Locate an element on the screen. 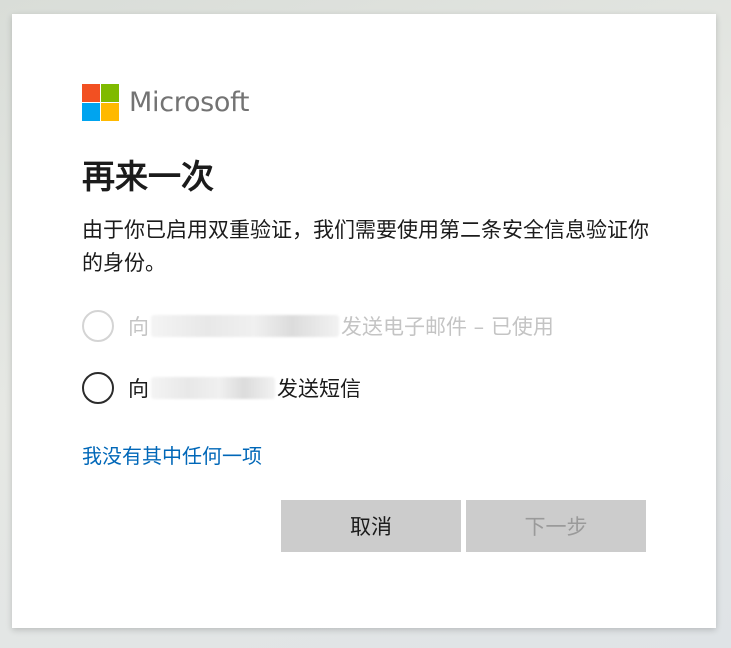 The width and height of the screenshot is (731, 648). next-button: 下一步 is located at coordinates (556, 526).